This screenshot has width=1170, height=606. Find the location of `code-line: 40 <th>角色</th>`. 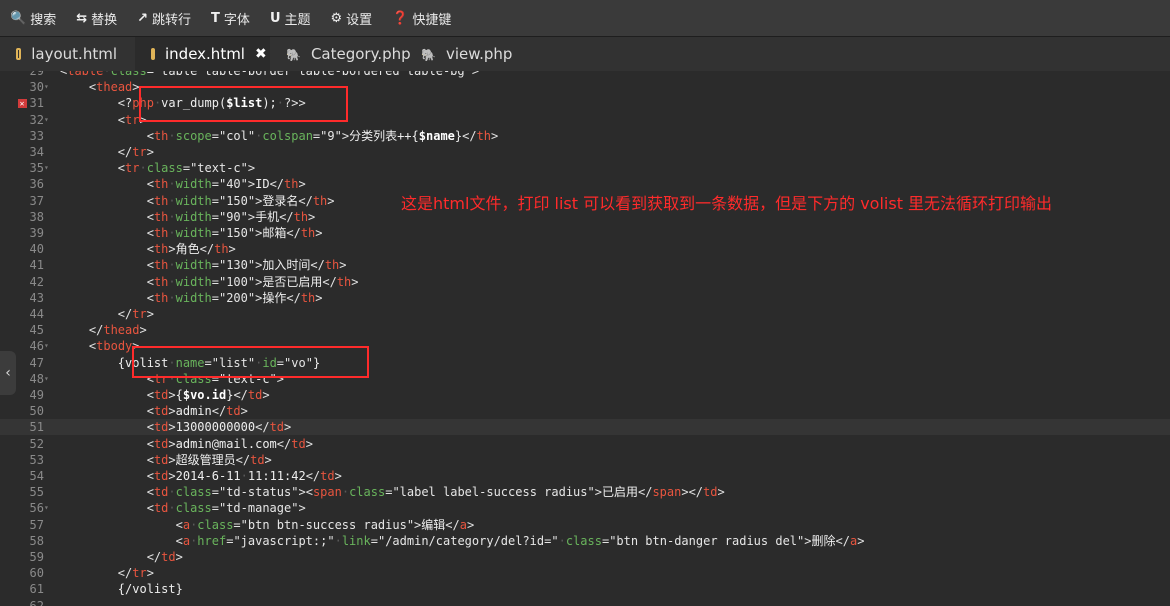

code-line: 40 <th>角色</th> is located at coordinates (585, 249).